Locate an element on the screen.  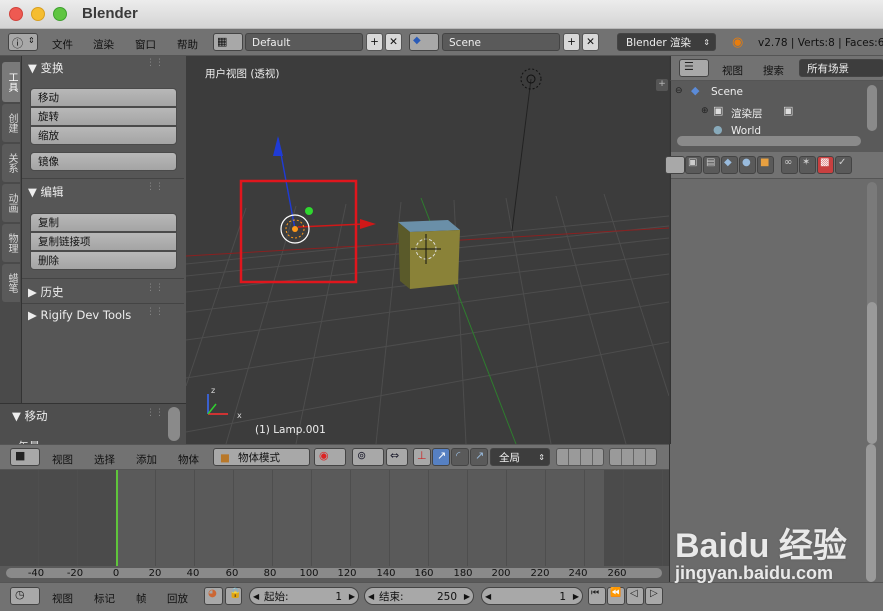
manipulator-toggle: ⇔ is located at coordinates (397, 457).